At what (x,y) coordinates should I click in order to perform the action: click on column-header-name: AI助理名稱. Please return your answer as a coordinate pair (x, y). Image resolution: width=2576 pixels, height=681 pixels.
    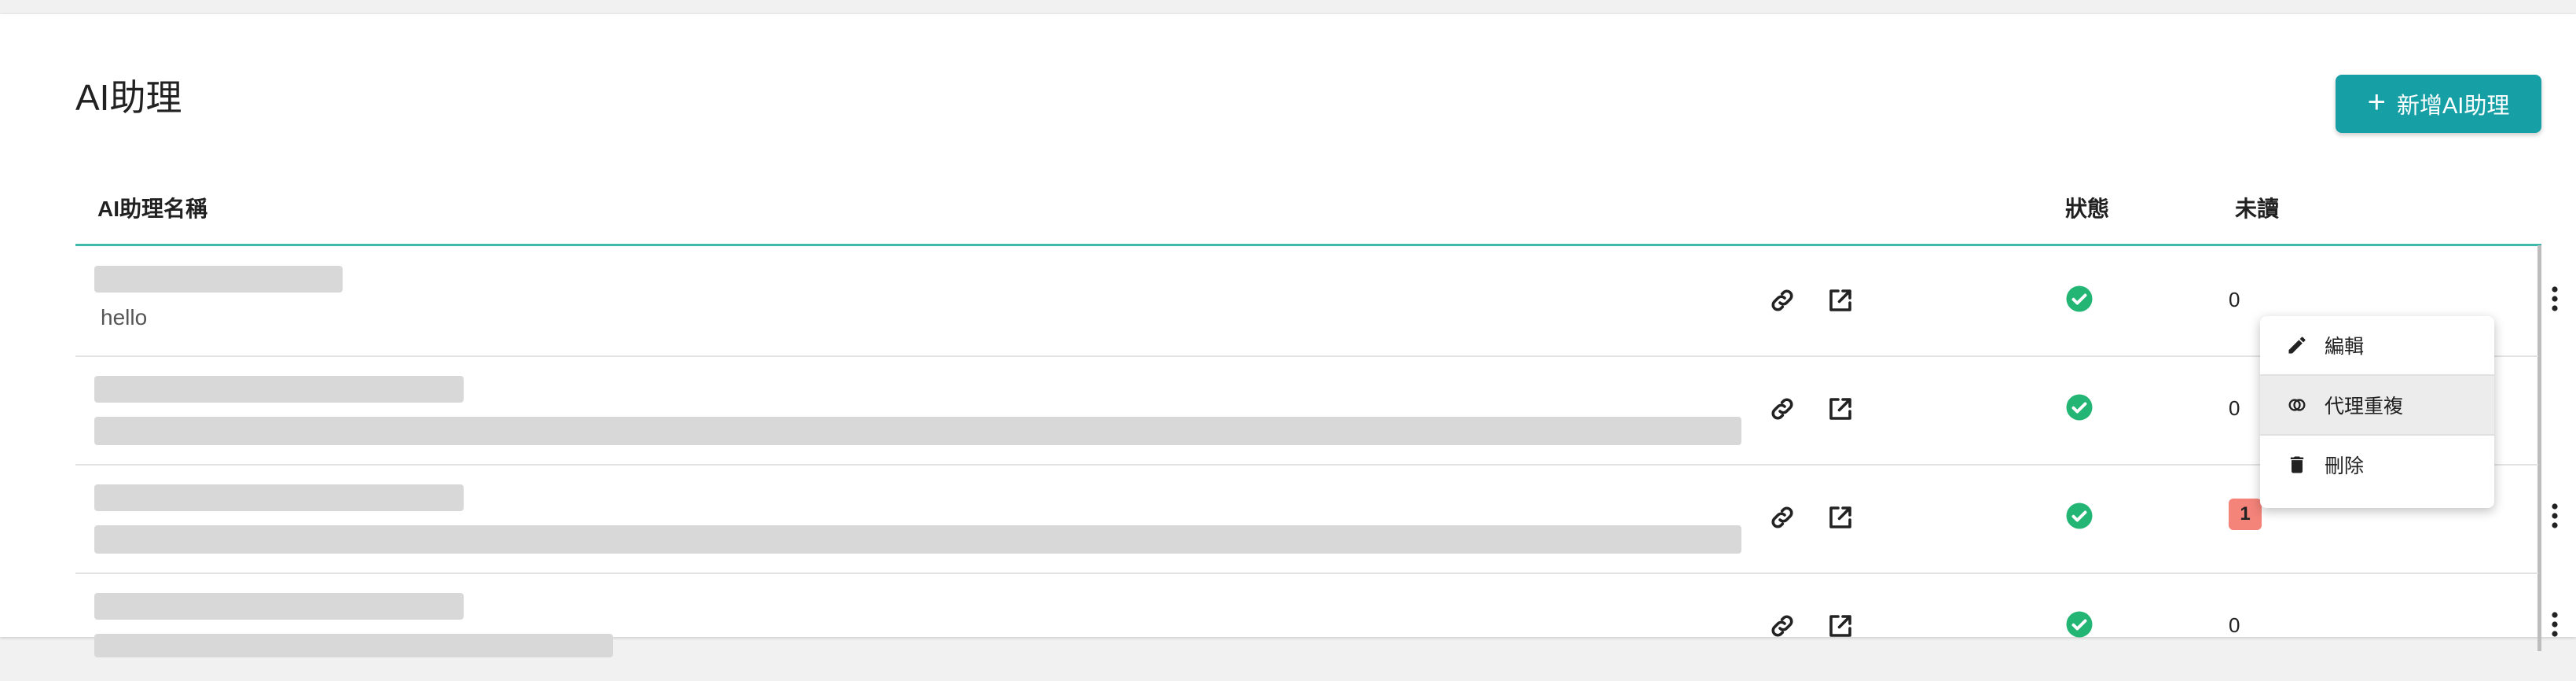
    Looking at the image, I should click on (152, 207).